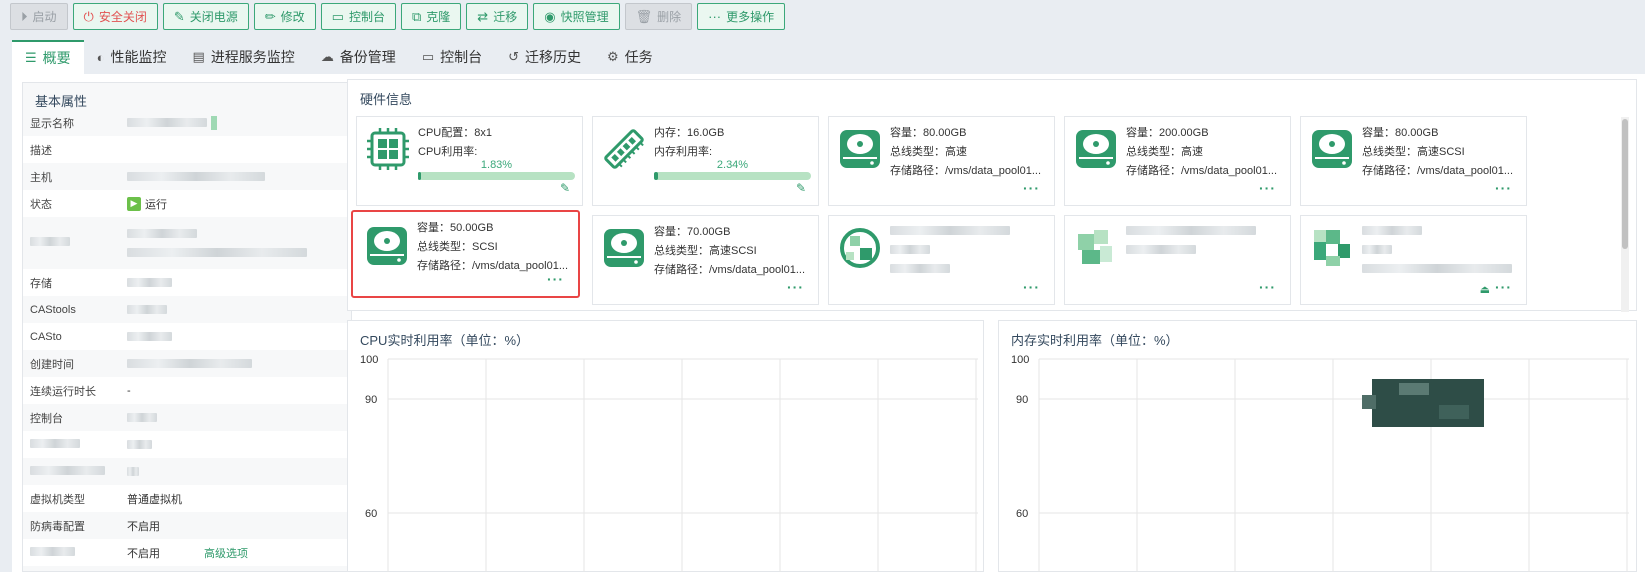 Image resolution: width=1645 pixels, height=572 pixels. What do you see at coordinates (1625, 184) in the screenshot?
I see `scrollbar-thumb` at bounding box center [1625, 184].